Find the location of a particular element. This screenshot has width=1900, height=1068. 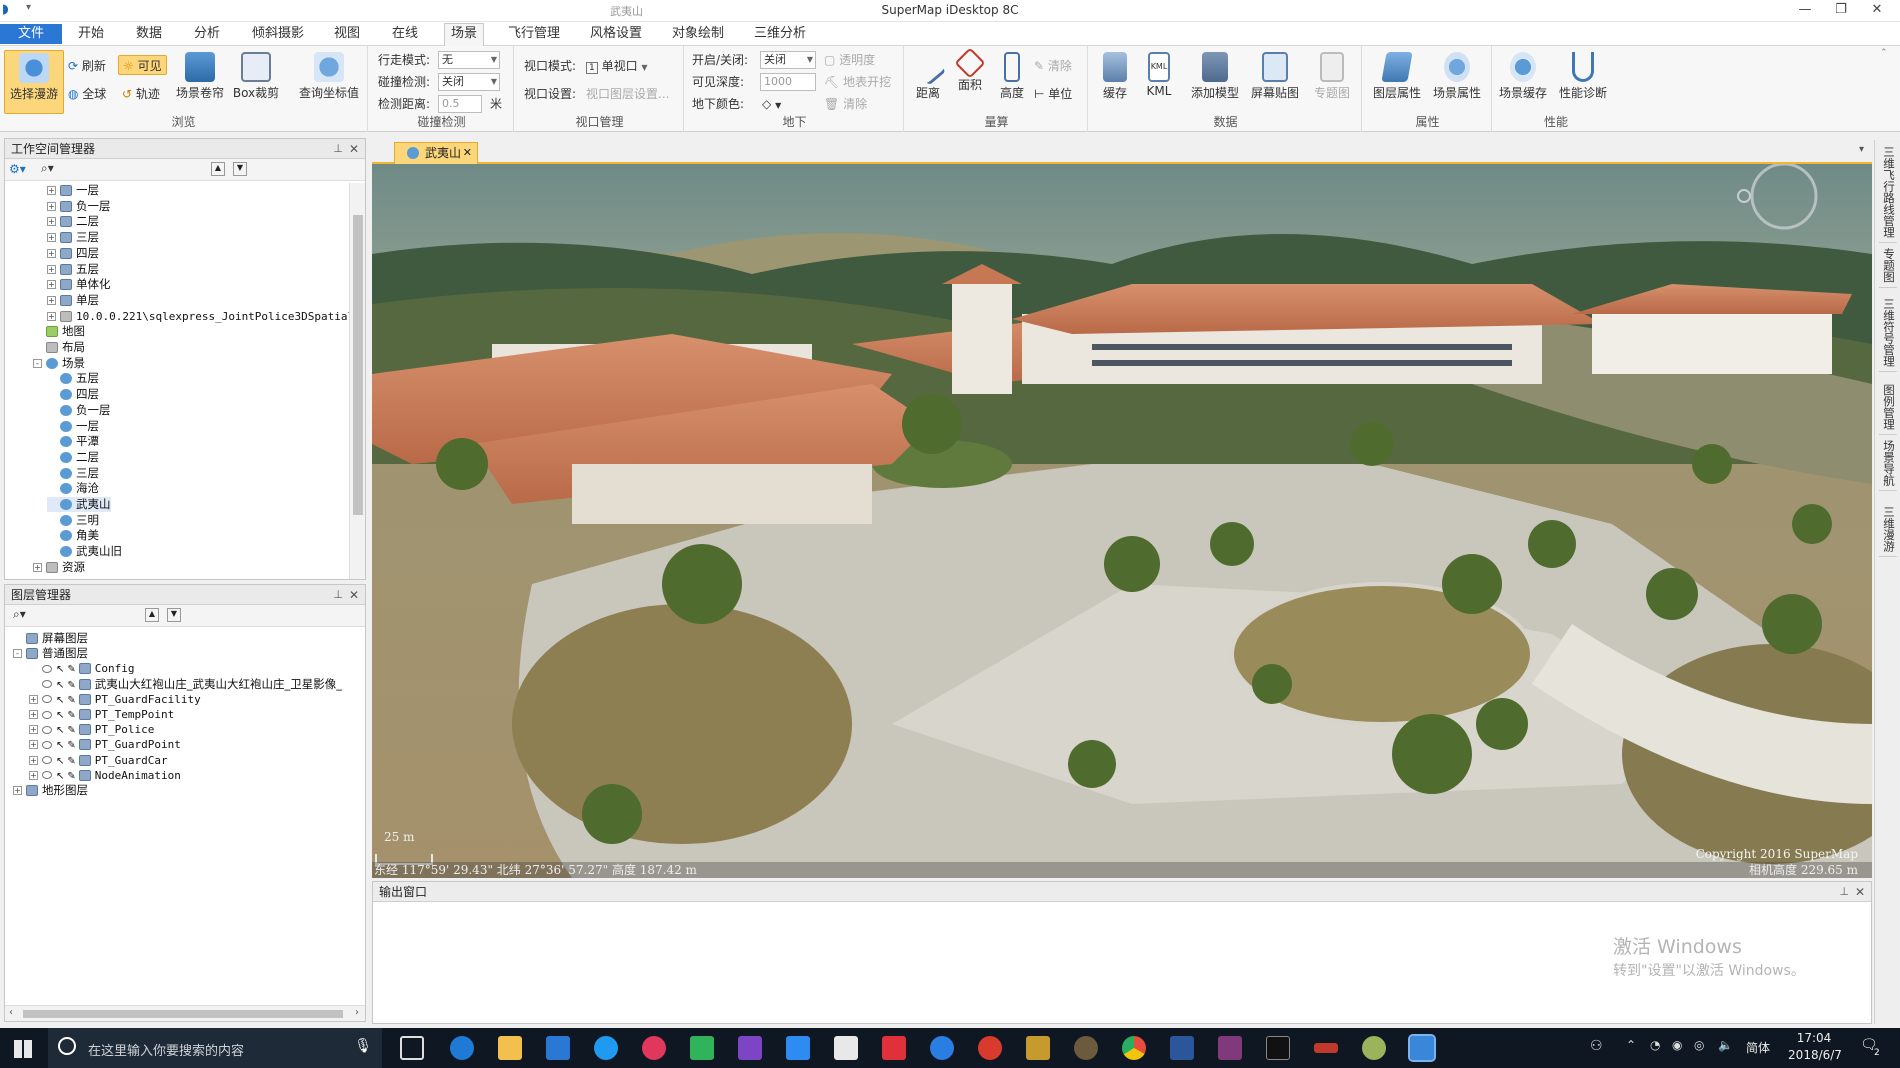

scene-properties-button: 场景属性 is located at coordinates (1457, 81).